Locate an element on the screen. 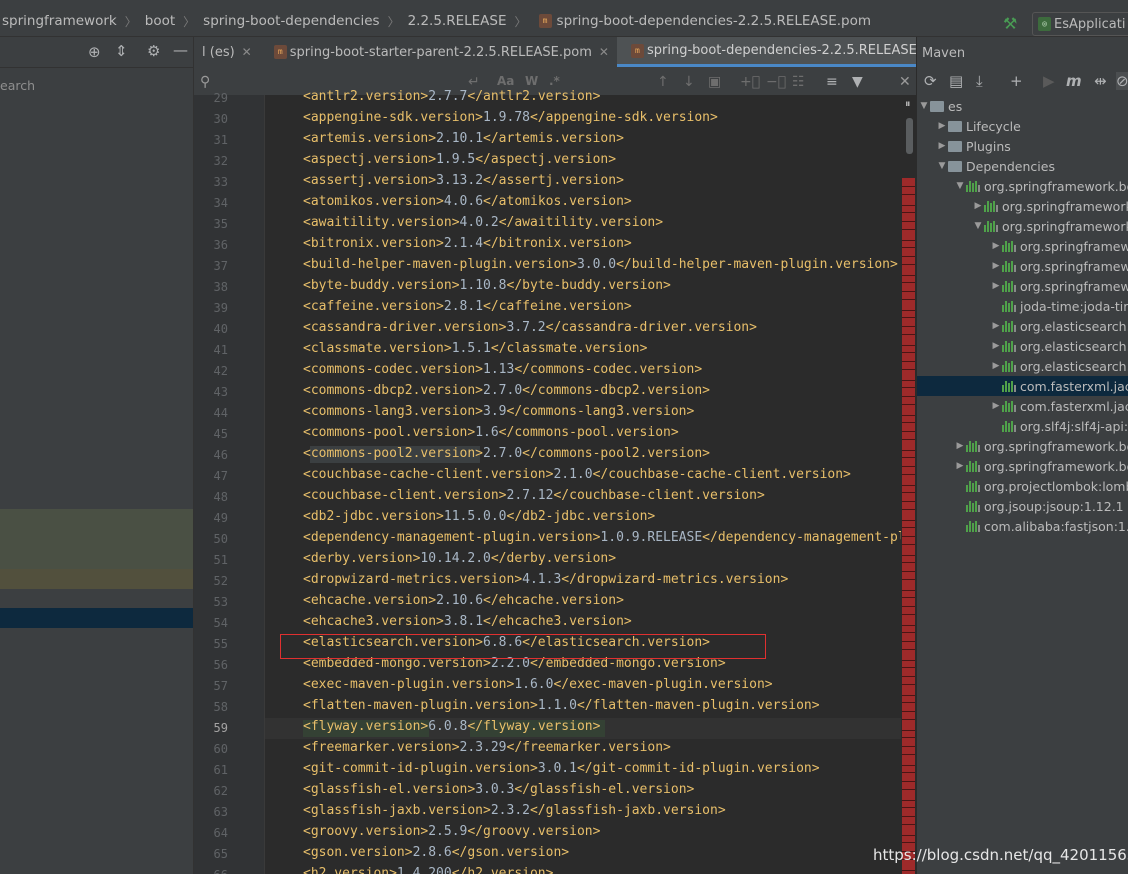 The image size is (1128, 874). maven-tree-node: ▶ org.springframework is located at coordinates (564, 206).